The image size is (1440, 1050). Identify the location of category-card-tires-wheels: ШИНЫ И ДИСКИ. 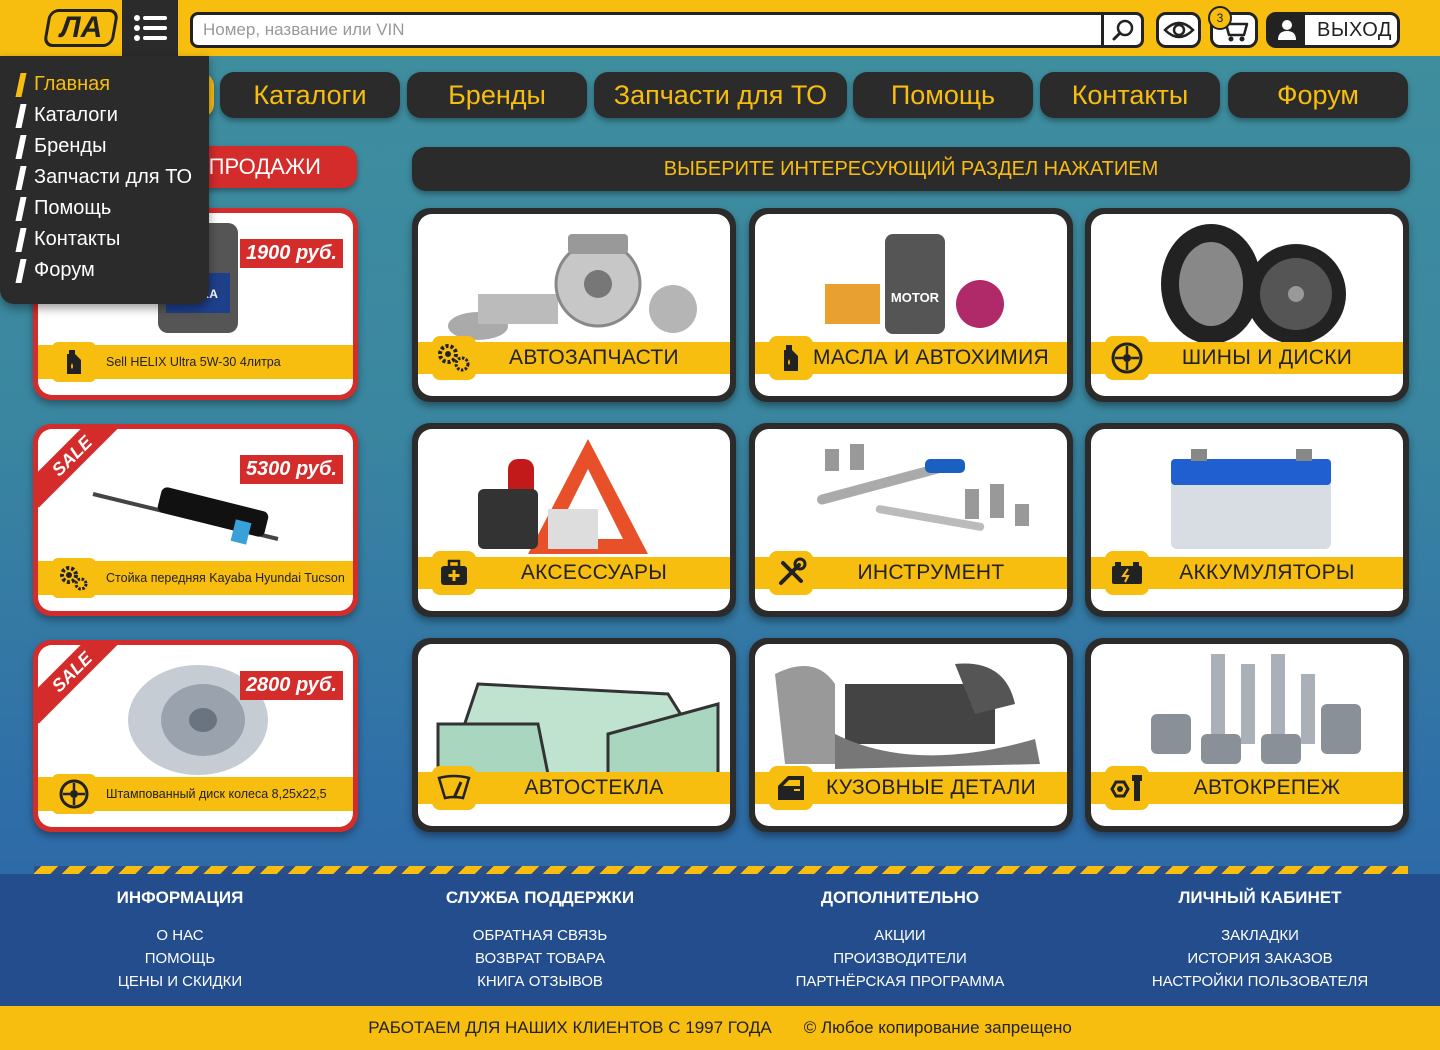
(1247, 305).